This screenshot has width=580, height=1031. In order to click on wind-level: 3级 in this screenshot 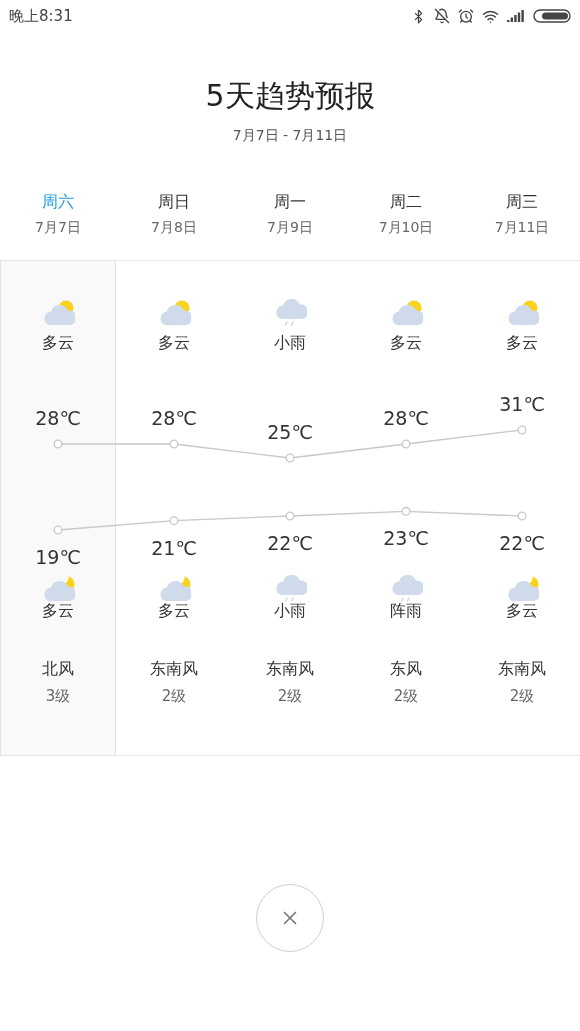, I will do `click(58, 696)`.